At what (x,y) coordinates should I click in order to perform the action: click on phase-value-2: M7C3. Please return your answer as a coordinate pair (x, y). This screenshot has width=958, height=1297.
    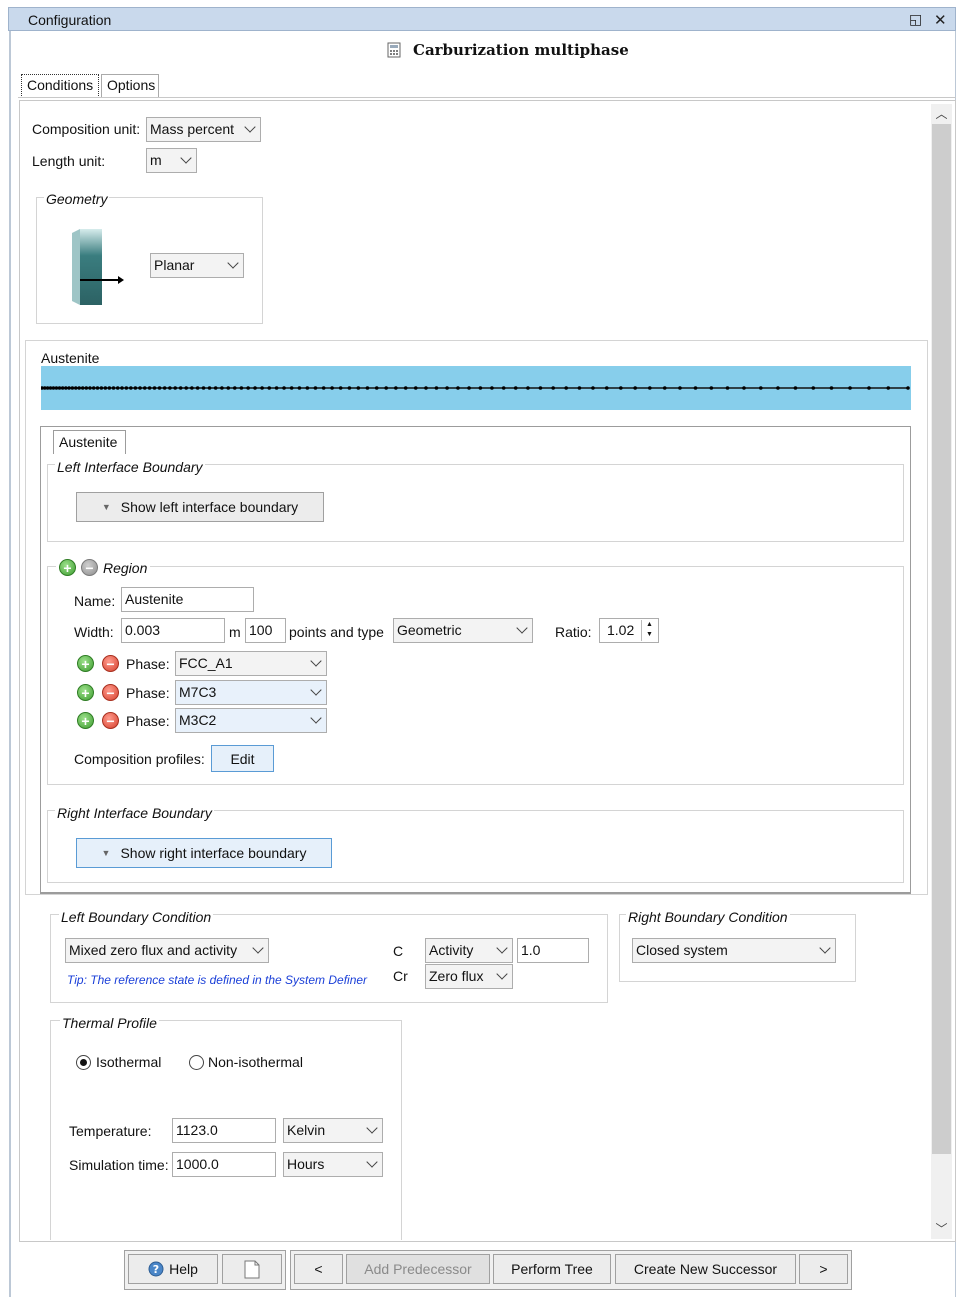
    Looking at the image, I should click on (198, 692).